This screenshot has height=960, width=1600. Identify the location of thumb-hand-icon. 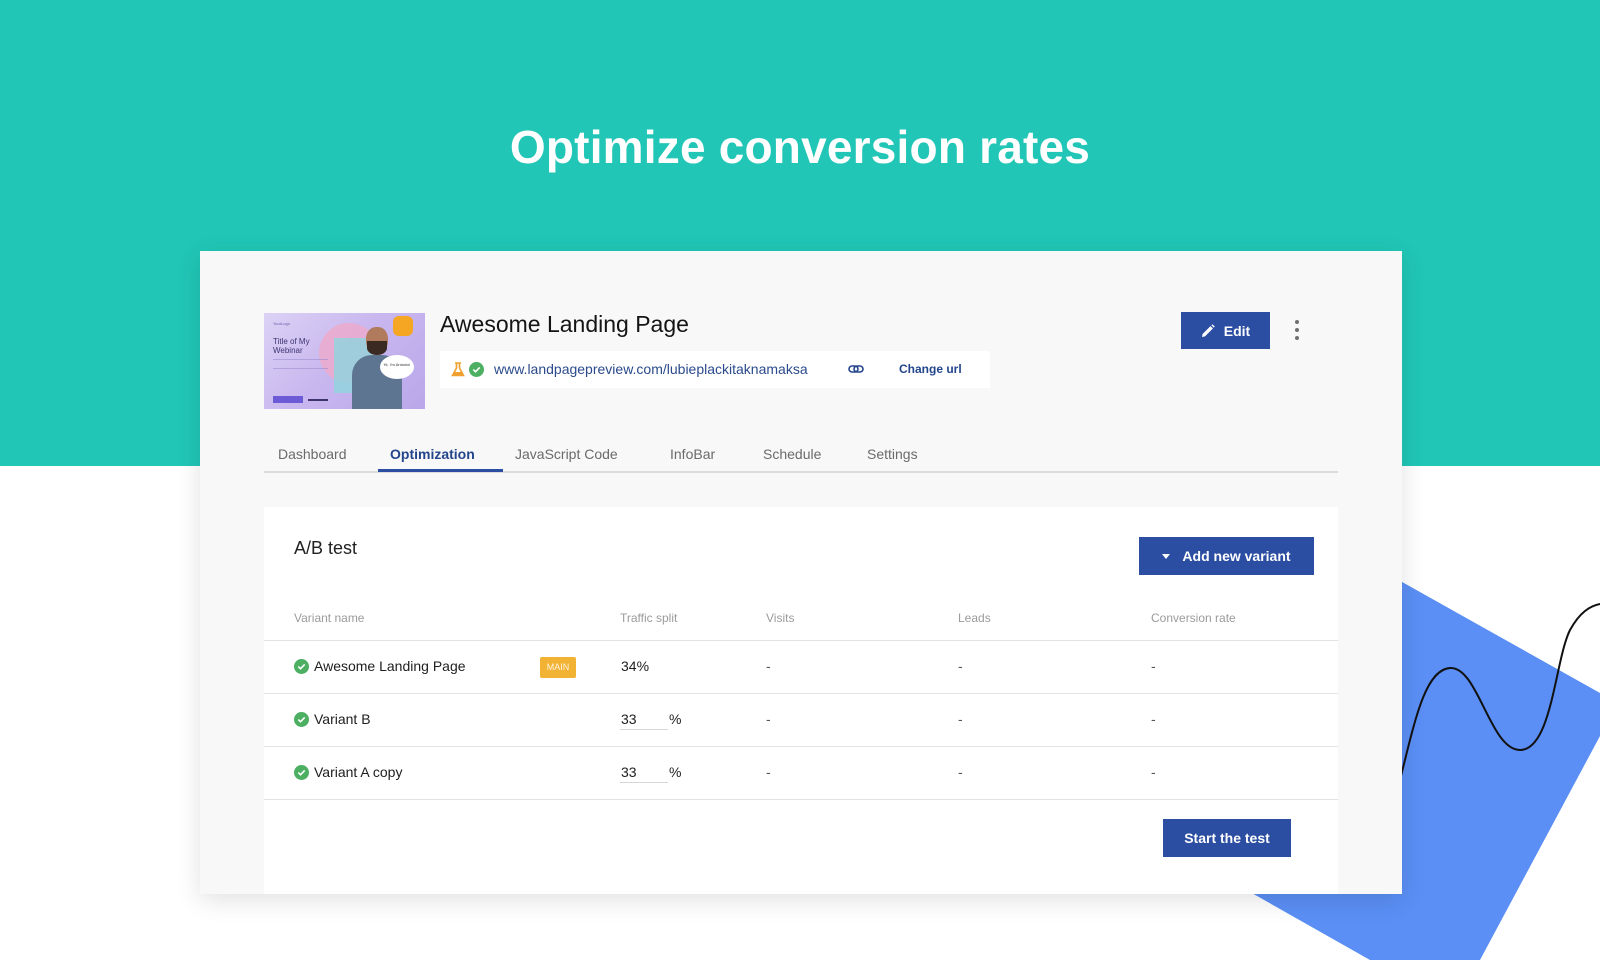
(403, 326).